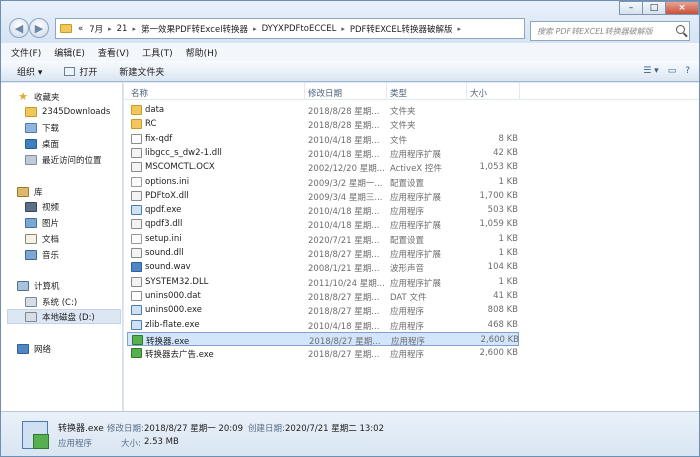  I want to click on back-button: ◀, so click(19, 28).